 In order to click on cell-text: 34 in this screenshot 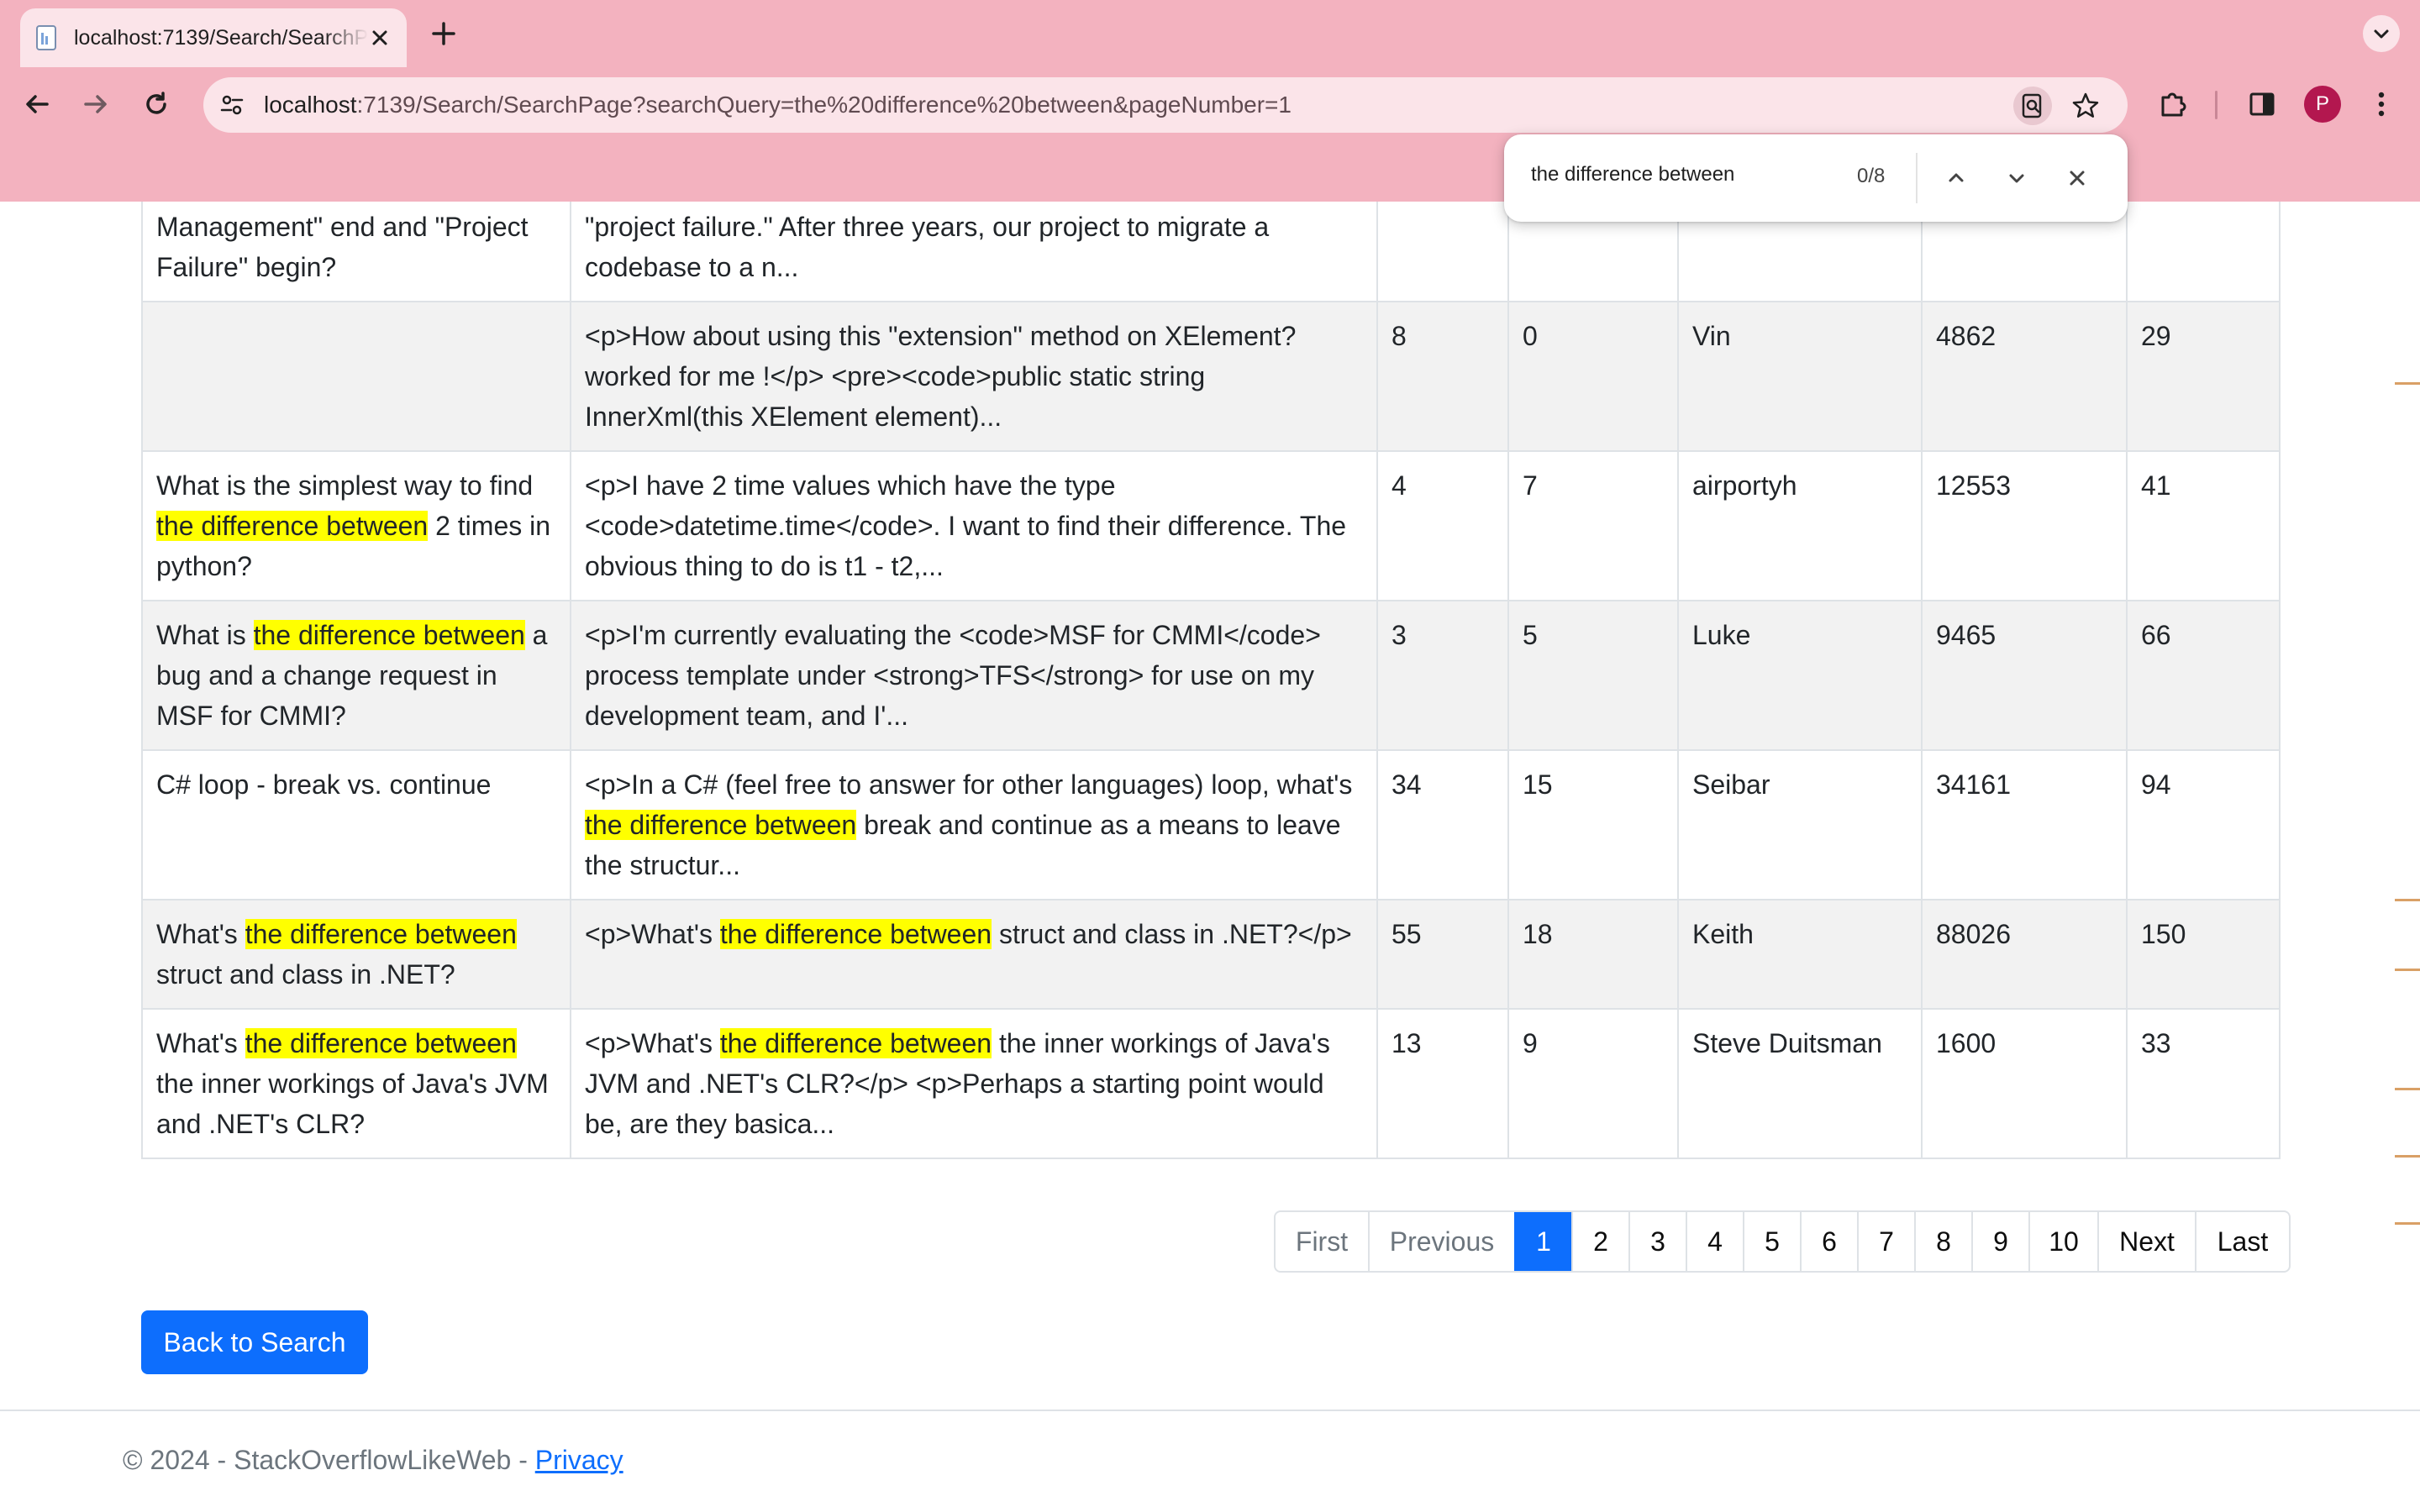, I will do `click(1407, 784)`.